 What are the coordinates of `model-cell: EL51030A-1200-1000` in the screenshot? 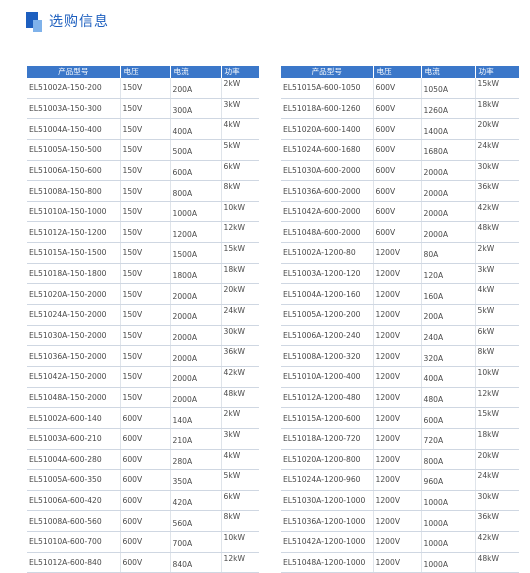 It's located at (327, 501).